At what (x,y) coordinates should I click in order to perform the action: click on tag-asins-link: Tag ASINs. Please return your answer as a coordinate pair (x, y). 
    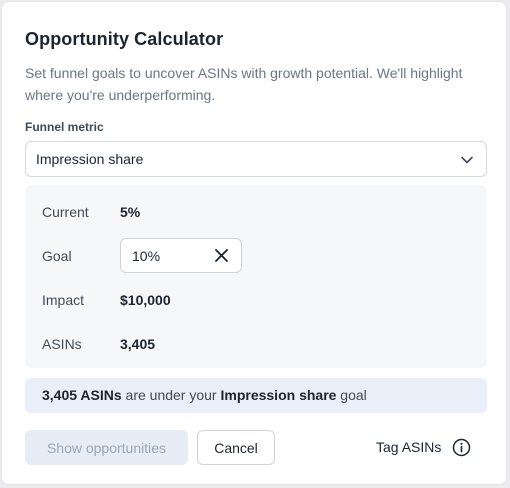
    Looking at the image, I should click on (408, 447).